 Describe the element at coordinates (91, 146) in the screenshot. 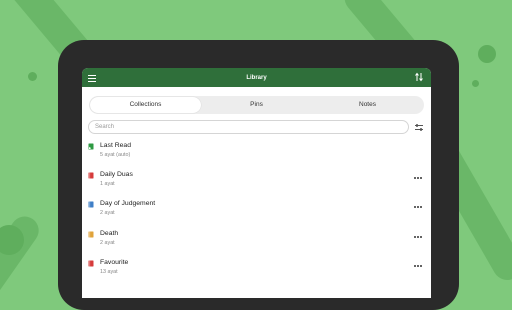

I see `last-read-book-icon` at that location.